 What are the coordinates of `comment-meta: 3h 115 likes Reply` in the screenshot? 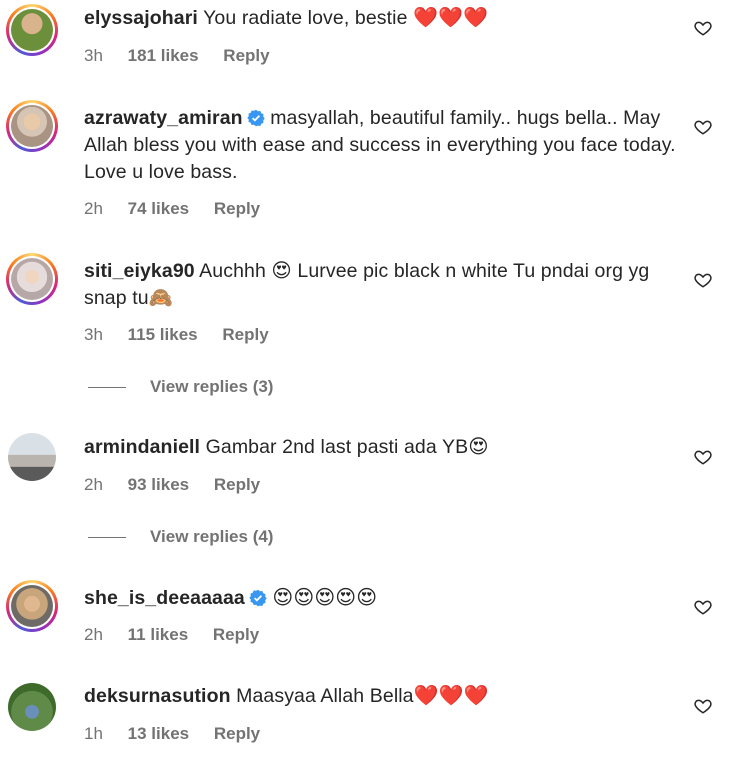 It's located at (186, 335).